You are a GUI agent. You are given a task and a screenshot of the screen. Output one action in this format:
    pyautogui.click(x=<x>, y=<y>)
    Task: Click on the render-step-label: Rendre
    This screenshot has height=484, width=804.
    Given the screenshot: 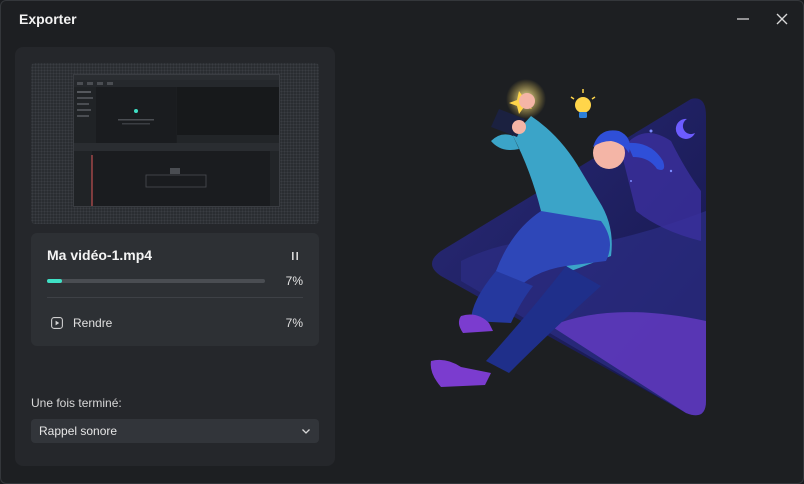 What is the action you would take?
    pyautogui.click(x=93, y=323)
    